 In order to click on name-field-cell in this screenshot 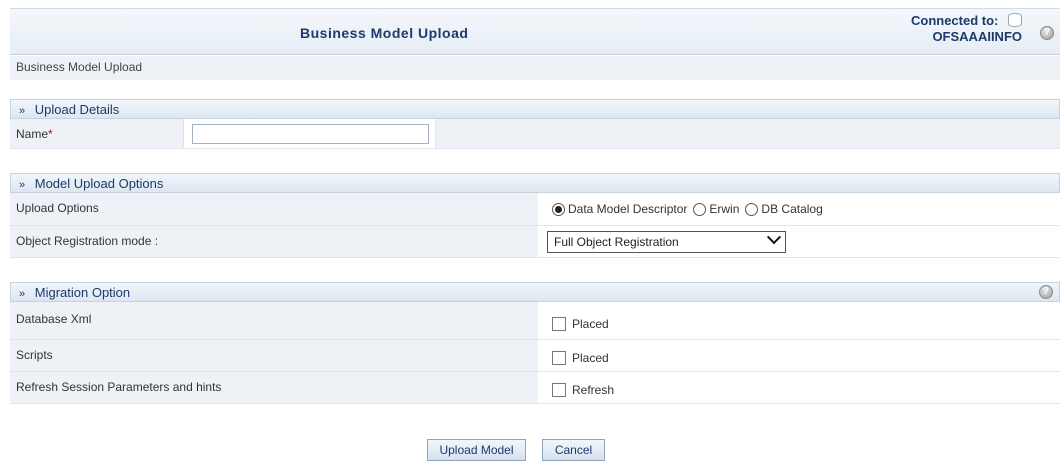, I will do `click(310, 133)`.